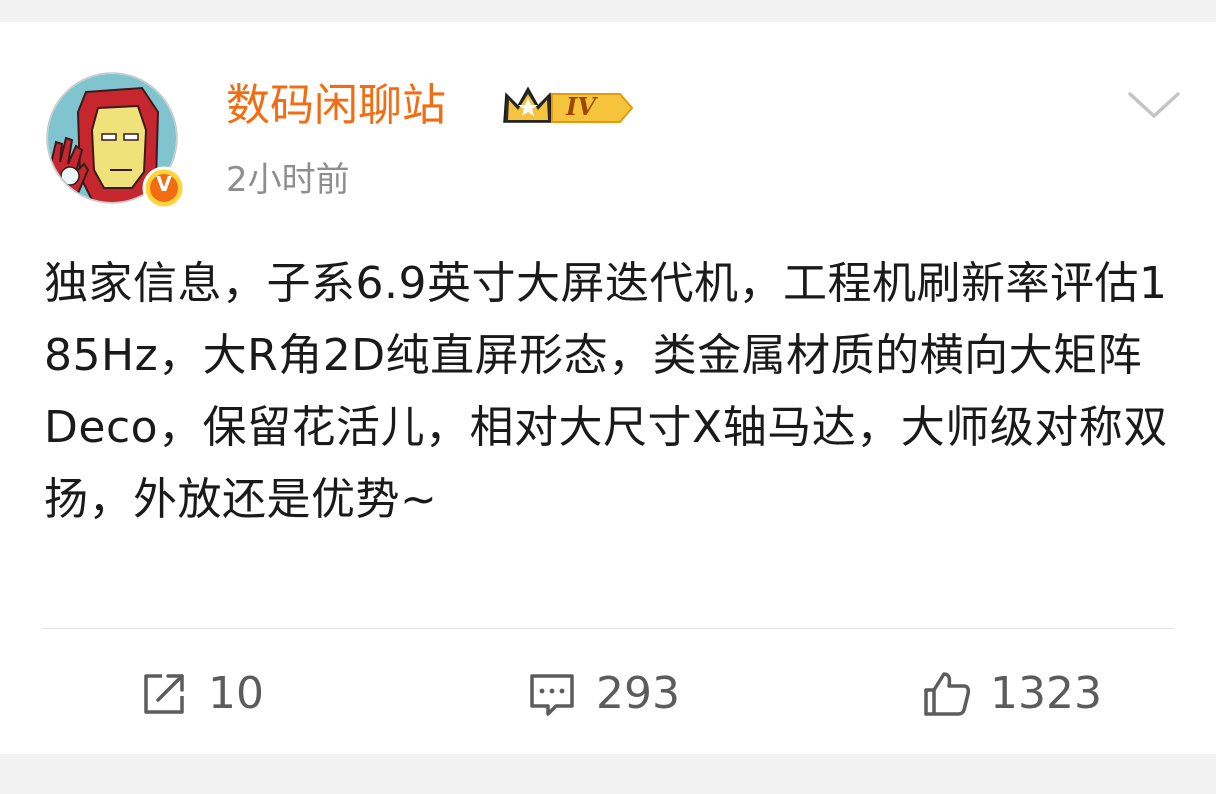 Image resolution: width=1216 pixels, height=794 pixels. I want to click on level-badge-text: IV, so click(581, 106).